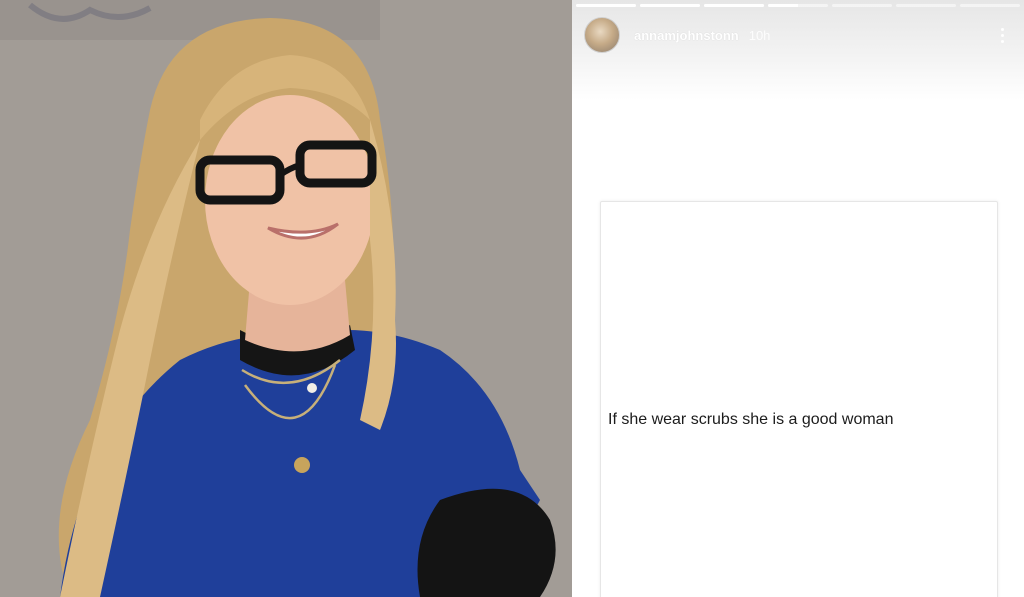 The height and width of the screenshot is (597, 1024). Describe the element at coordinates (686, 35) in the screenshot. I see `username: annamjohnstonn` at that location.